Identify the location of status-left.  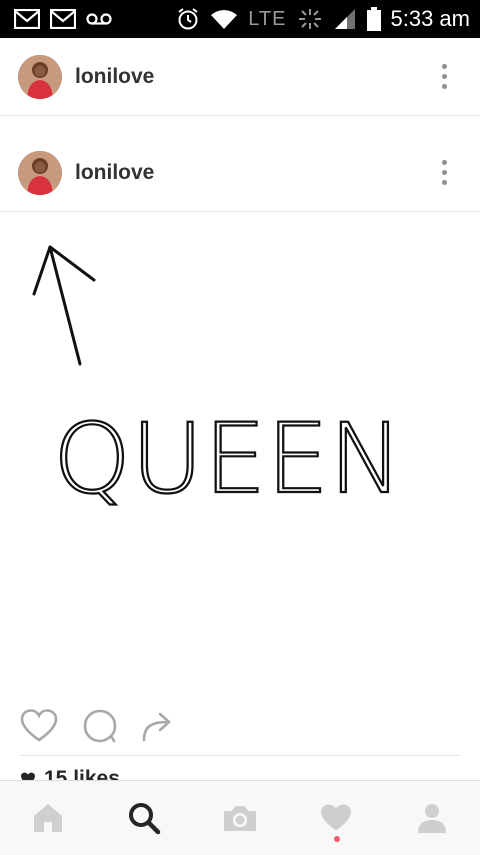
(56, 19).